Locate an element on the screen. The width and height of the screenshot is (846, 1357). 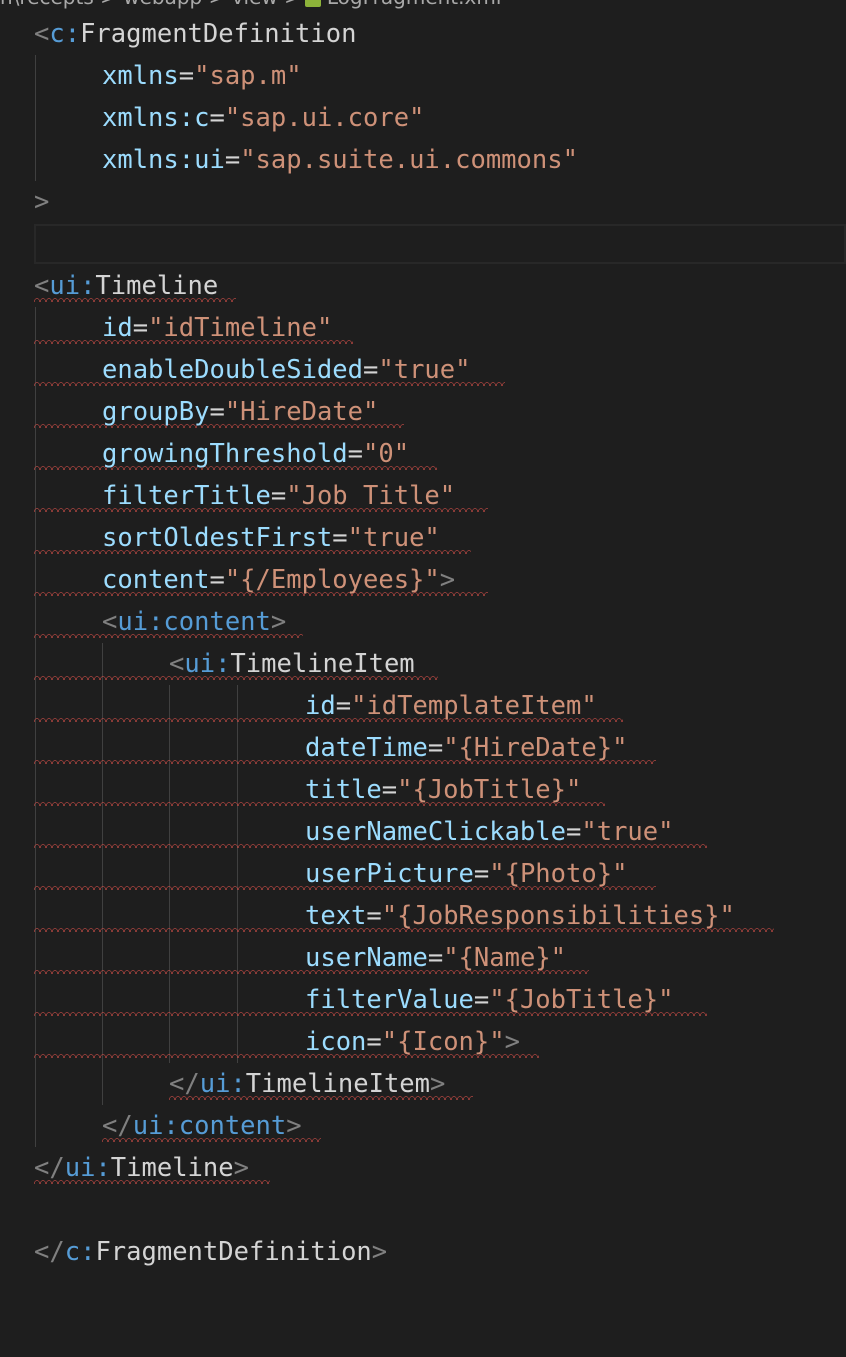
attribute-value: "sap.m" is located at coordinates (248, 76).